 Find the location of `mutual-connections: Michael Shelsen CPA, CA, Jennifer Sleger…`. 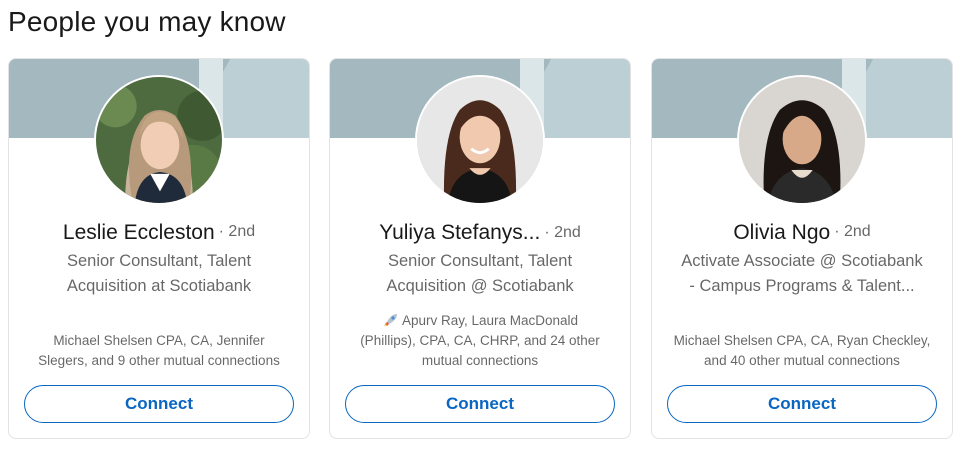

mutual-connections: Michael Shelsen CPA, CA, Jennifer Sleger… is located at coordinates (159, 351).